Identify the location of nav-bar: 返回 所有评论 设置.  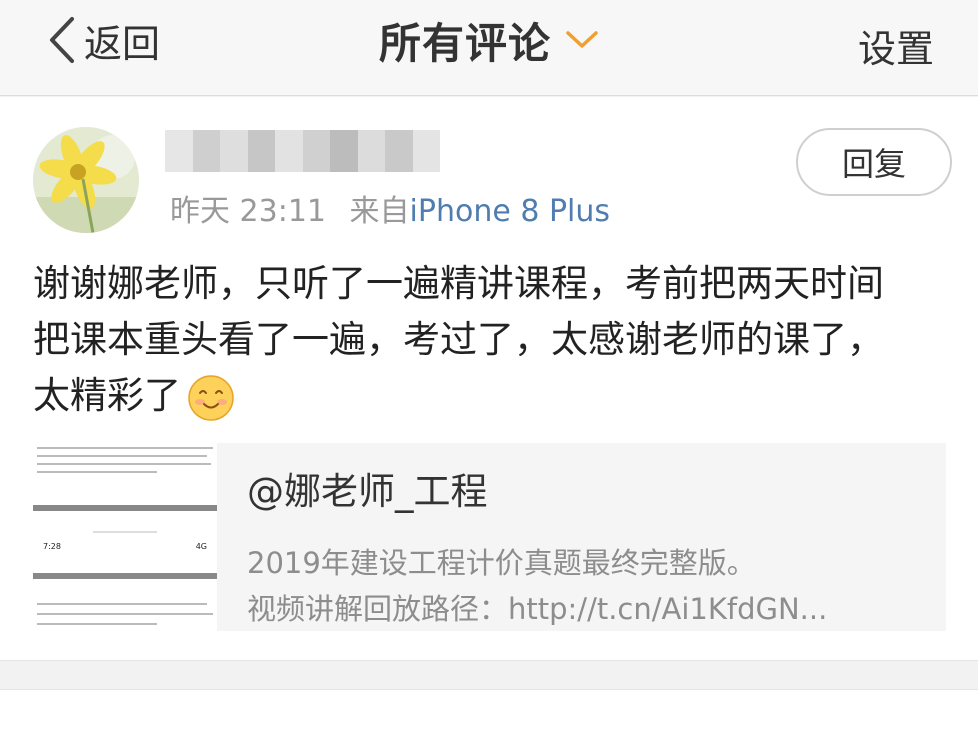
(489, 48).